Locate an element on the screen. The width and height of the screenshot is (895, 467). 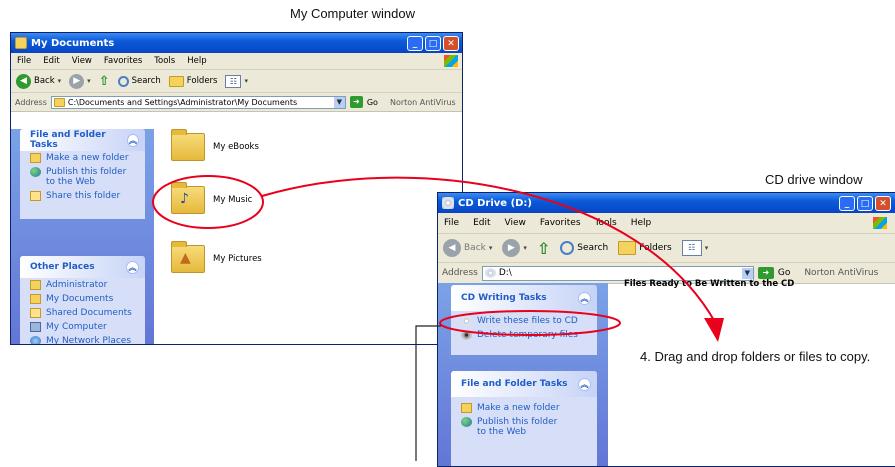
task-write-files-to-cd: Write these files to CD is located at coordinates (524, 319).